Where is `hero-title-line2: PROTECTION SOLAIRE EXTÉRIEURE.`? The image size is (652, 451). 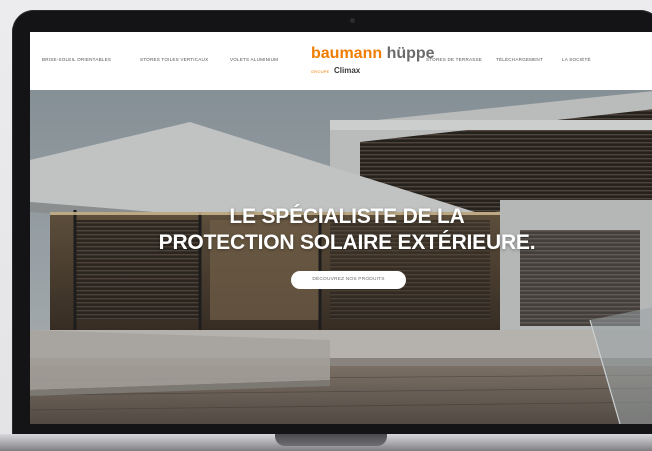 hero-title-line2: PROTECTION SOLAIRE EXTÉRIEURE. is located at coordinates (347, 242).